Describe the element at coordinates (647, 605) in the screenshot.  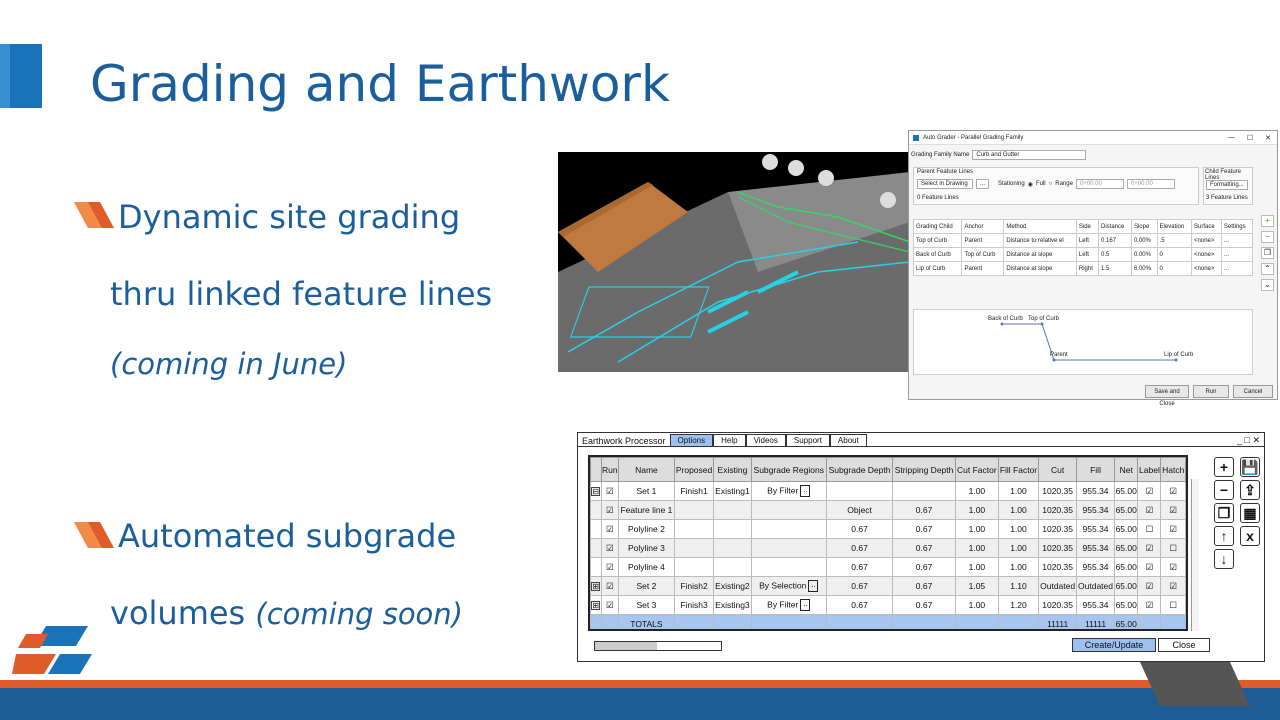
I see `value-name: Set 3` at that location.